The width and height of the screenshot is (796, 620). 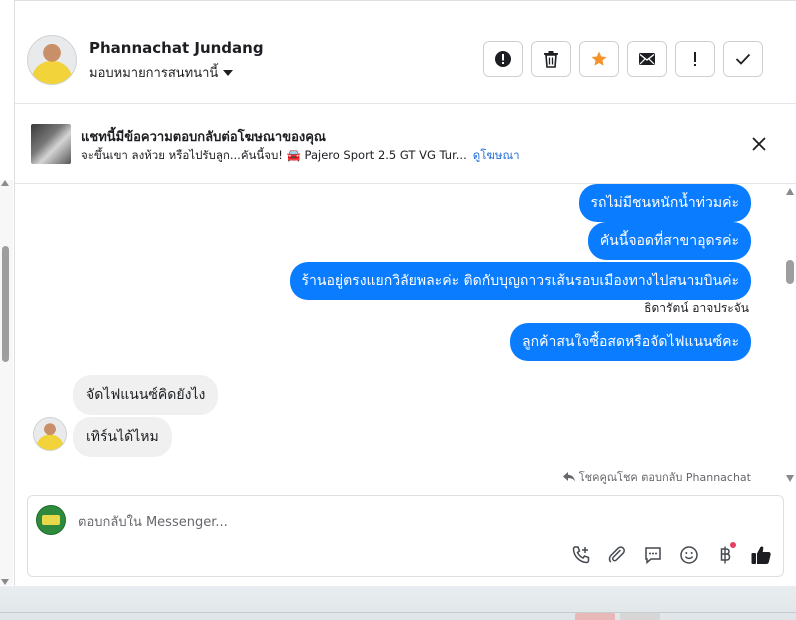 What do you see at coordinates (203, 137) in the screenshot?
I see `ad-banner-title: แชทนี้มีข้อความตอบกลับต่อโฆษณาของคุณ` at bounding box center [203, 137].